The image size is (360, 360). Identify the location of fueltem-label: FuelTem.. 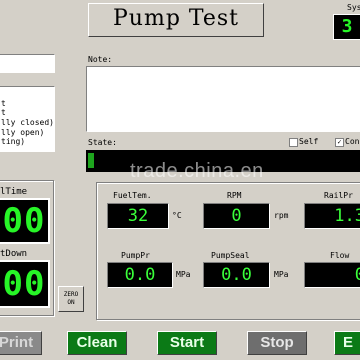
(132, 195).